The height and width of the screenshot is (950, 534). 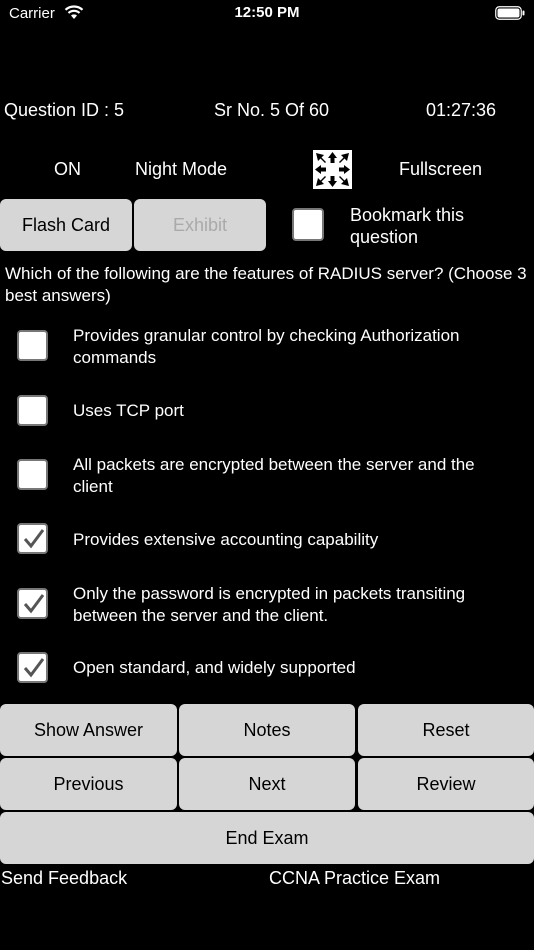 I want to click on send-feedback-link: Send Feedback, so click(x=64, y=878).